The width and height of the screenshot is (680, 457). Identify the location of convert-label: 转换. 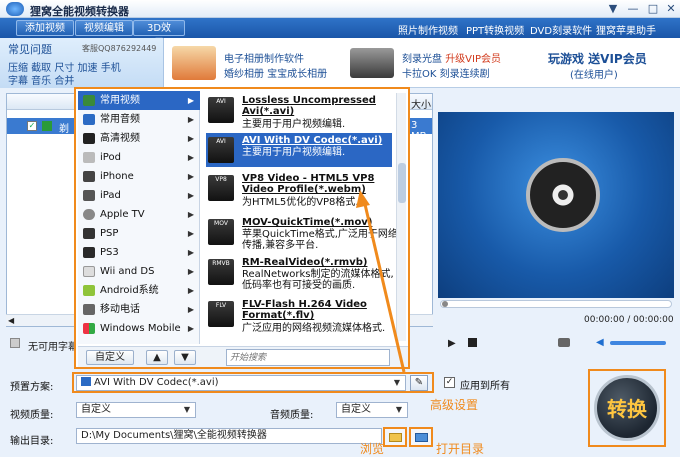
(627, 409).